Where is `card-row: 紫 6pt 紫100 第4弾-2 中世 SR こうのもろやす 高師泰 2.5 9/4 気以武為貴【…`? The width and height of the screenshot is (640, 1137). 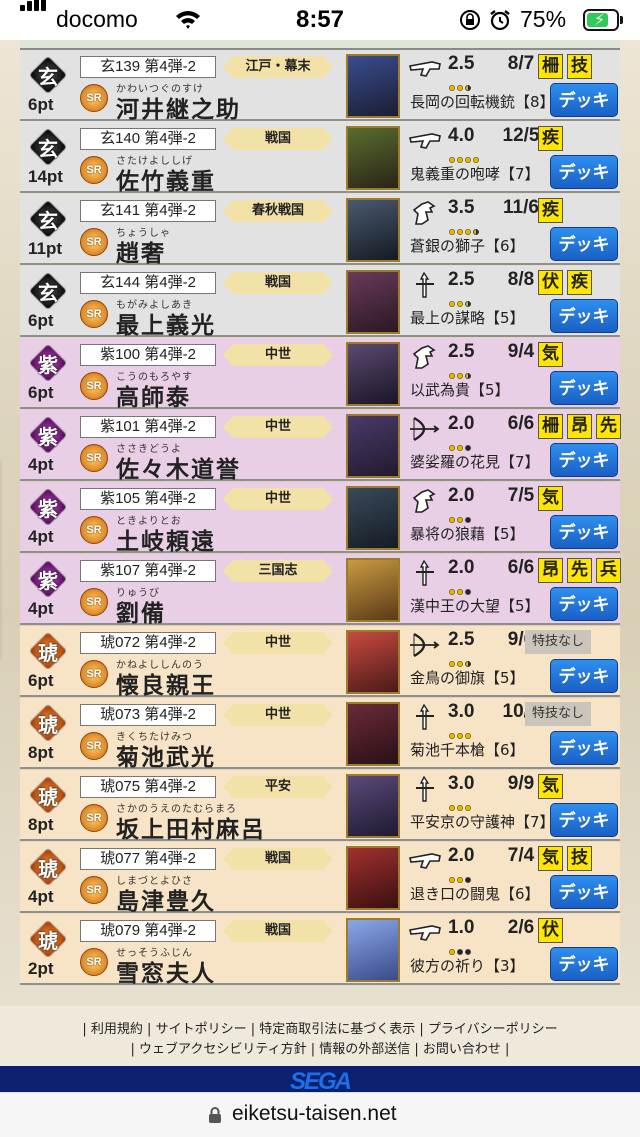
card-row: 紫 6pt 紫100 第4弾-2 中世 SR こうのもろやす 高師泰 2.5 9/4 気以武為貴【… is located at coordinates (320, 375).